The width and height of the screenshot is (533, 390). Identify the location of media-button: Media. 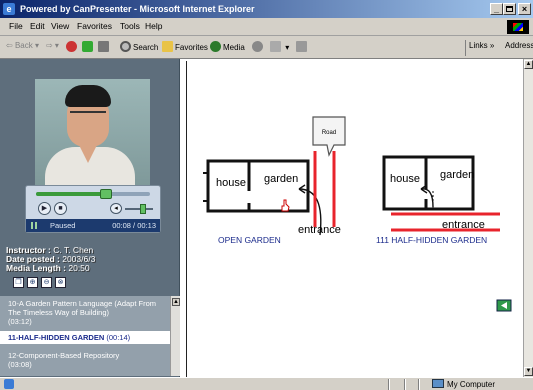
(227, 46).